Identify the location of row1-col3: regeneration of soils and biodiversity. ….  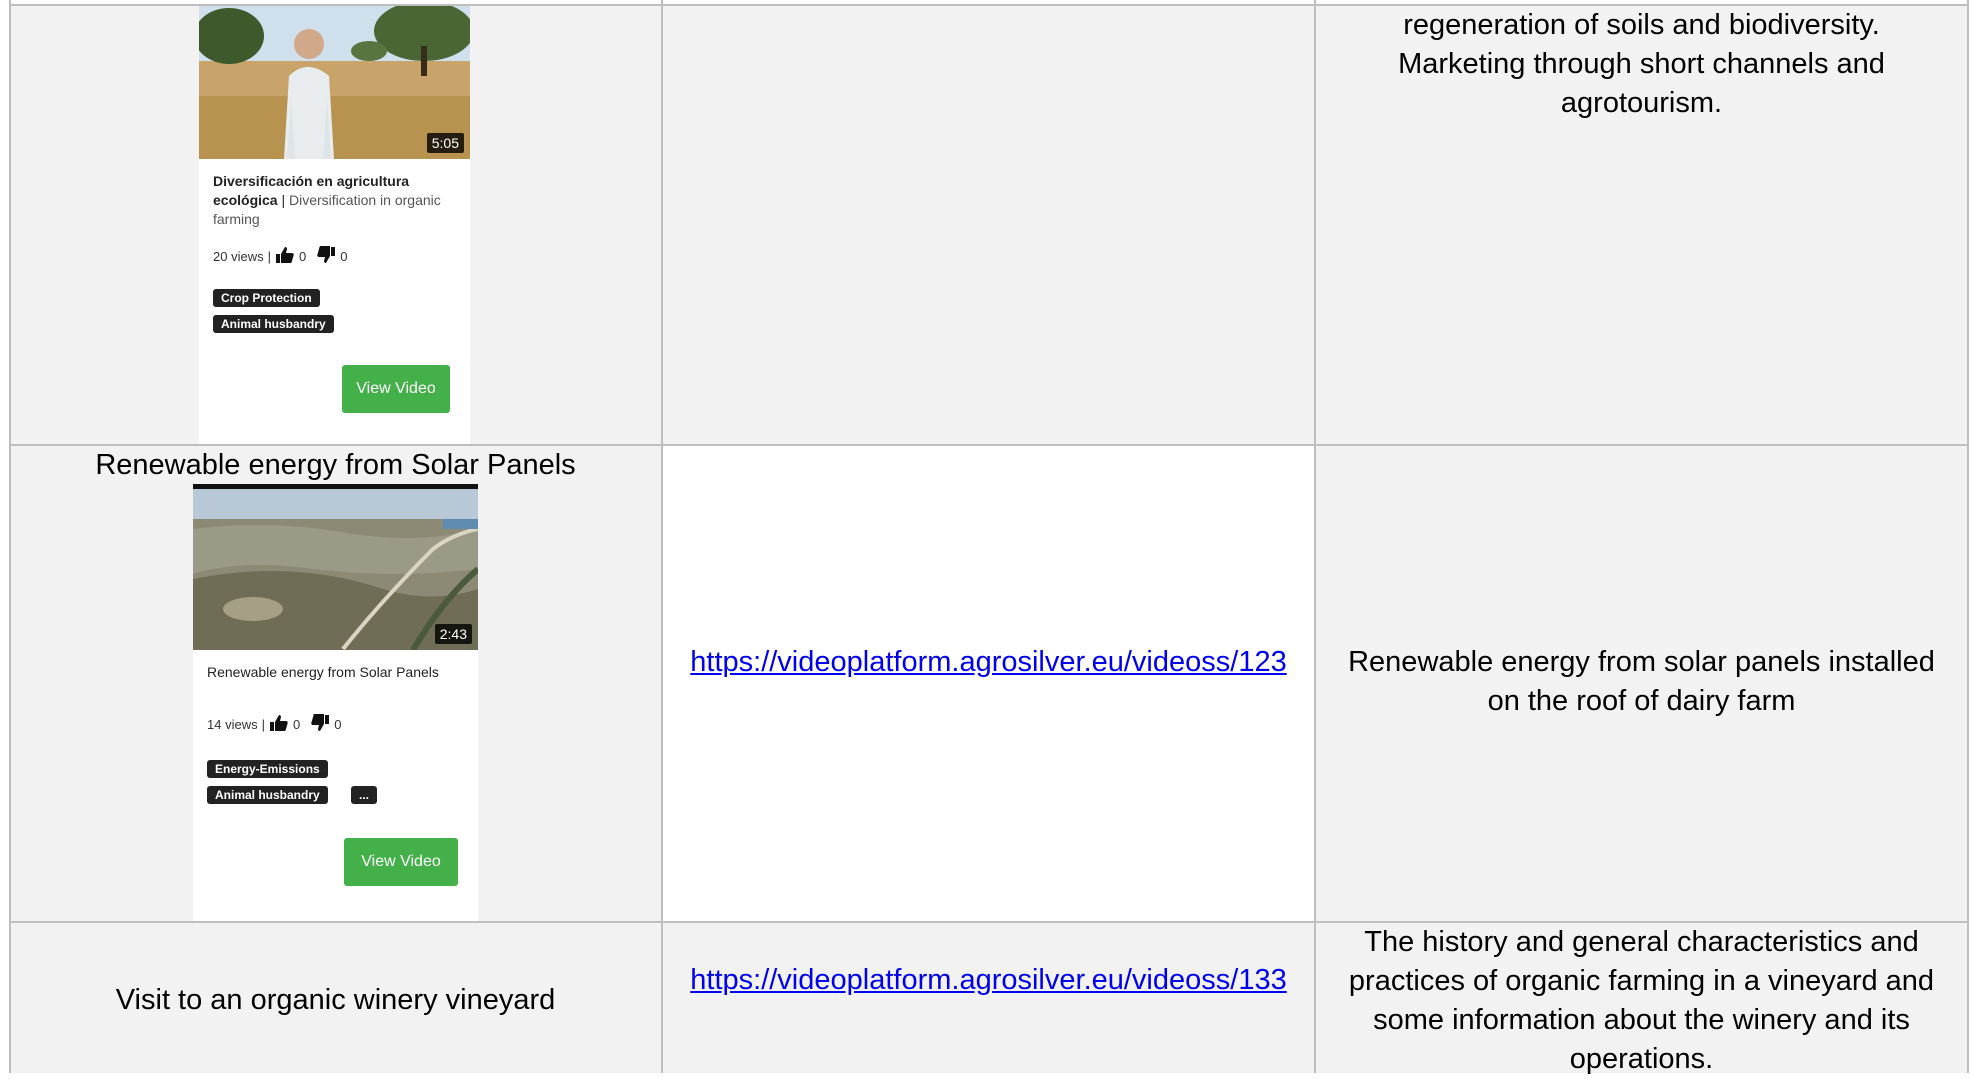
(1641, 225).